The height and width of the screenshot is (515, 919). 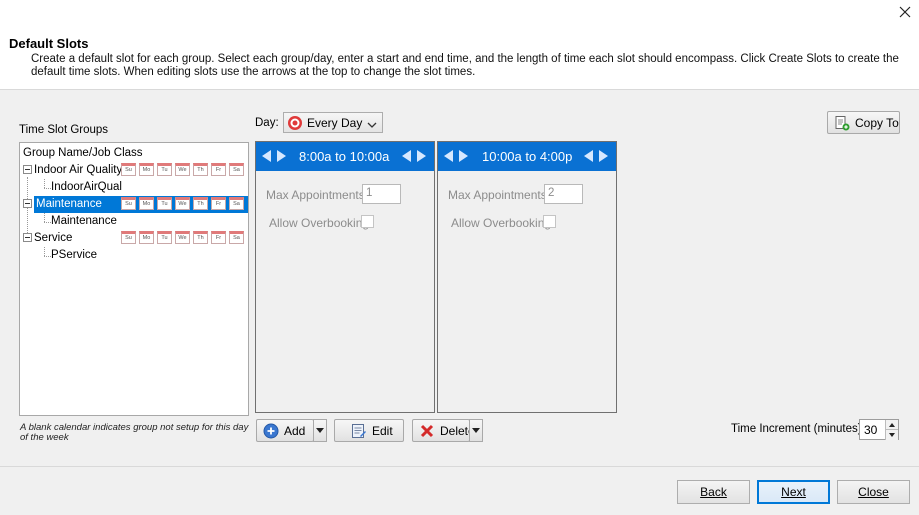 I want to click on page-title: Default Slots, so click(x=49, y=43).